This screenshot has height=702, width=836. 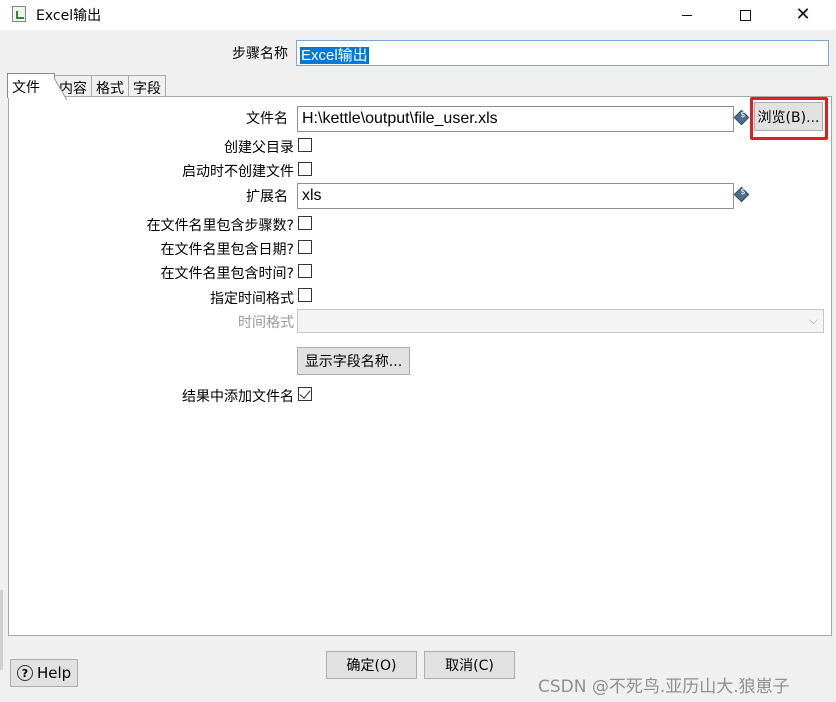 What do you see at coordinates (515, 196) in the screenshot?
I see `extension-input: xls` at bounding box center [515, 196].